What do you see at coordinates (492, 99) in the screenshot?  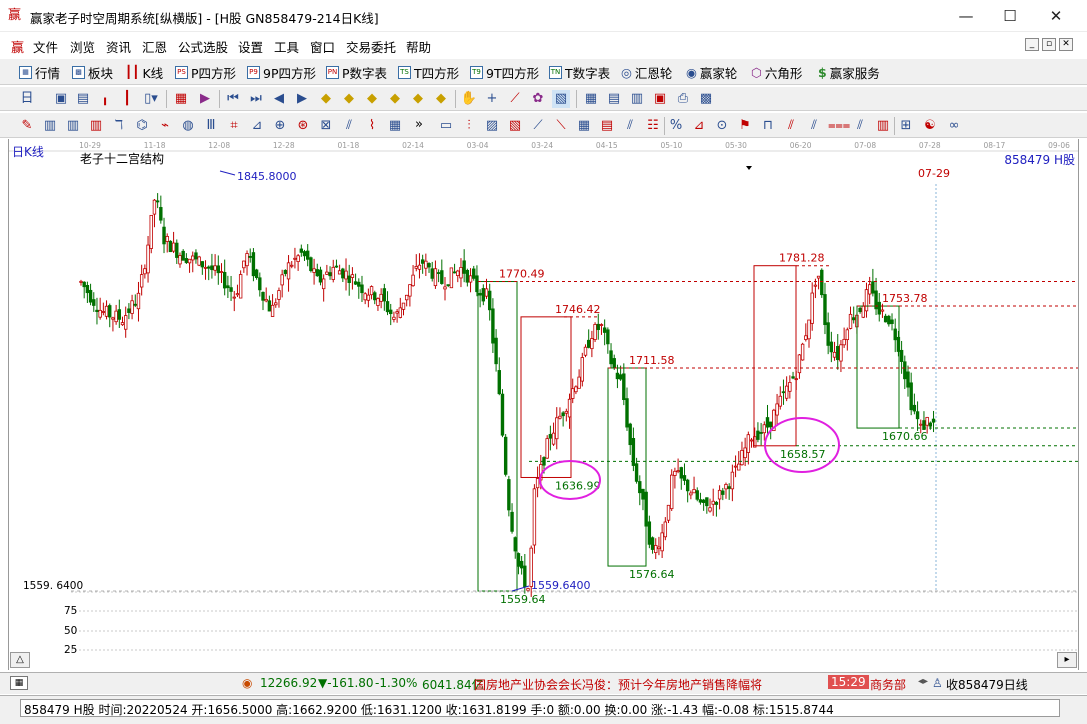 I see `crosshair-icon: +` at bounding box center [492, 99].